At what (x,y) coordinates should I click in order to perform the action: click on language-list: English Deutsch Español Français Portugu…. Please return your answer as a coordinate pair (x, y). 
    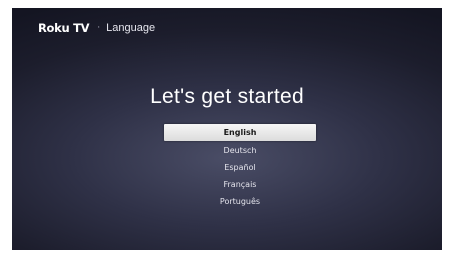
    Looking at the image, I should click on (240, 167).